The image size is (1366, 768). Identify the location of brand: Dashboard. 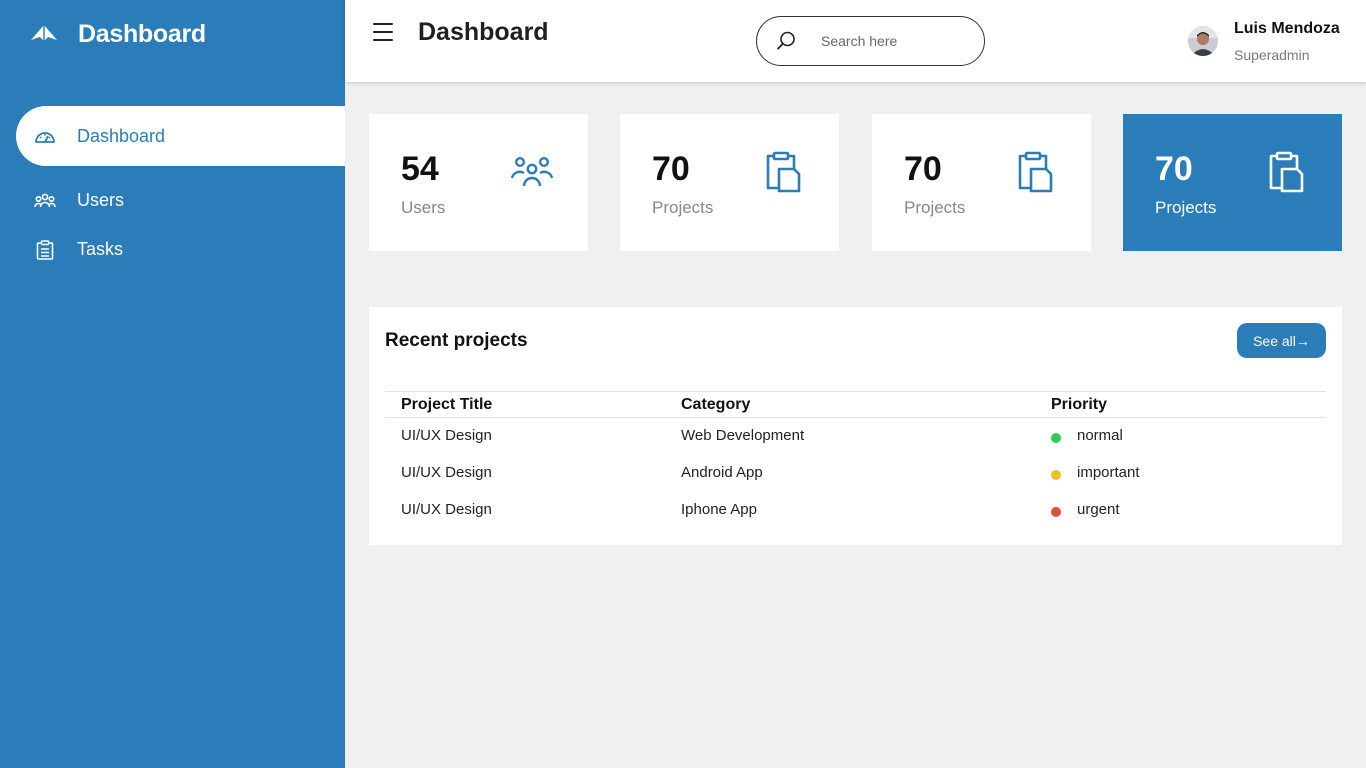
(118, 34).